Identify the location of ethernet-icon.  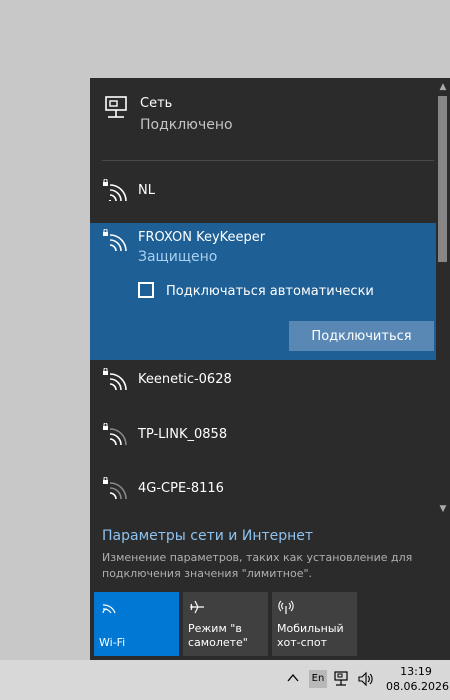
(116, 107).